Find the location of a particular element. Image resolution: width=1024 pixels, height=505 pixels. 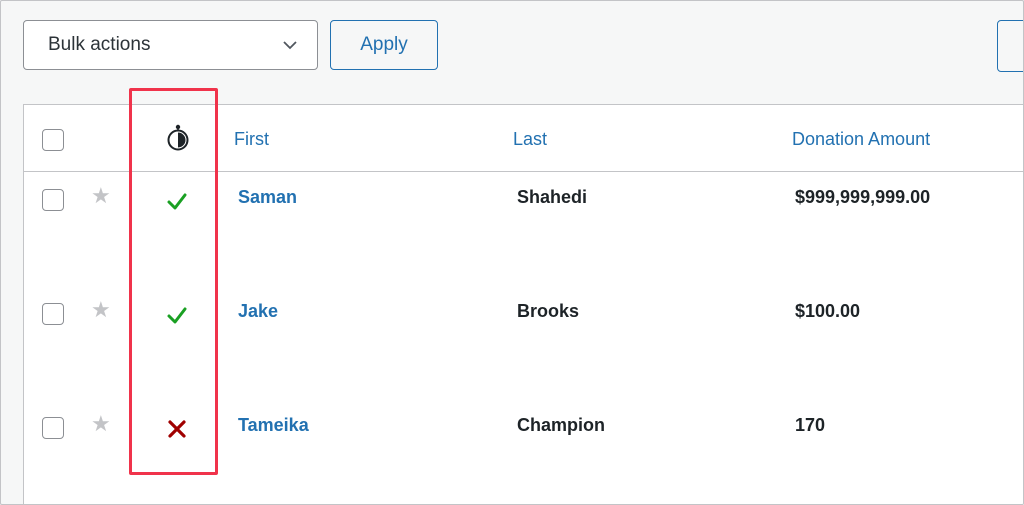

column-first: First is located at coordinates (251, 139).